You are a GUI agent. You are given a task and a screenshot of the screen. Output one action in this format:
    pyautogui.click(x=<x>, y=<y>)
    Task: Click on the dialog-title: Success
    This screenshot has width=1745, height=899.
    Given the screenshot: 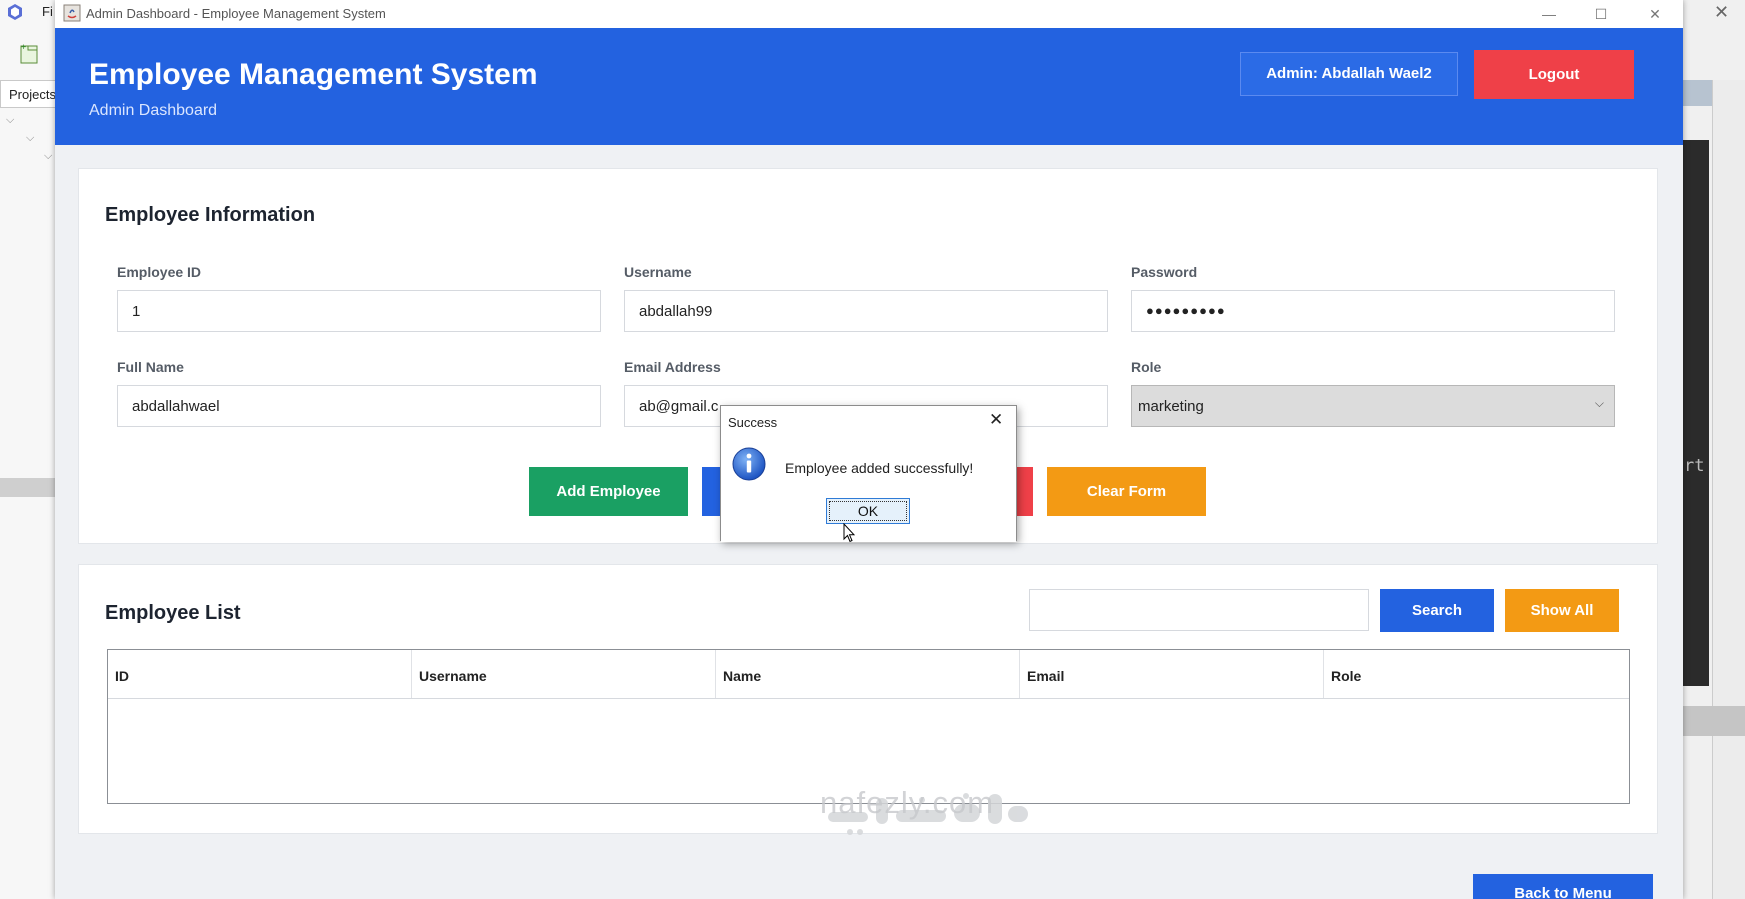 What is the action you would take?
    pyautogui.click(x=753, y=422)
    